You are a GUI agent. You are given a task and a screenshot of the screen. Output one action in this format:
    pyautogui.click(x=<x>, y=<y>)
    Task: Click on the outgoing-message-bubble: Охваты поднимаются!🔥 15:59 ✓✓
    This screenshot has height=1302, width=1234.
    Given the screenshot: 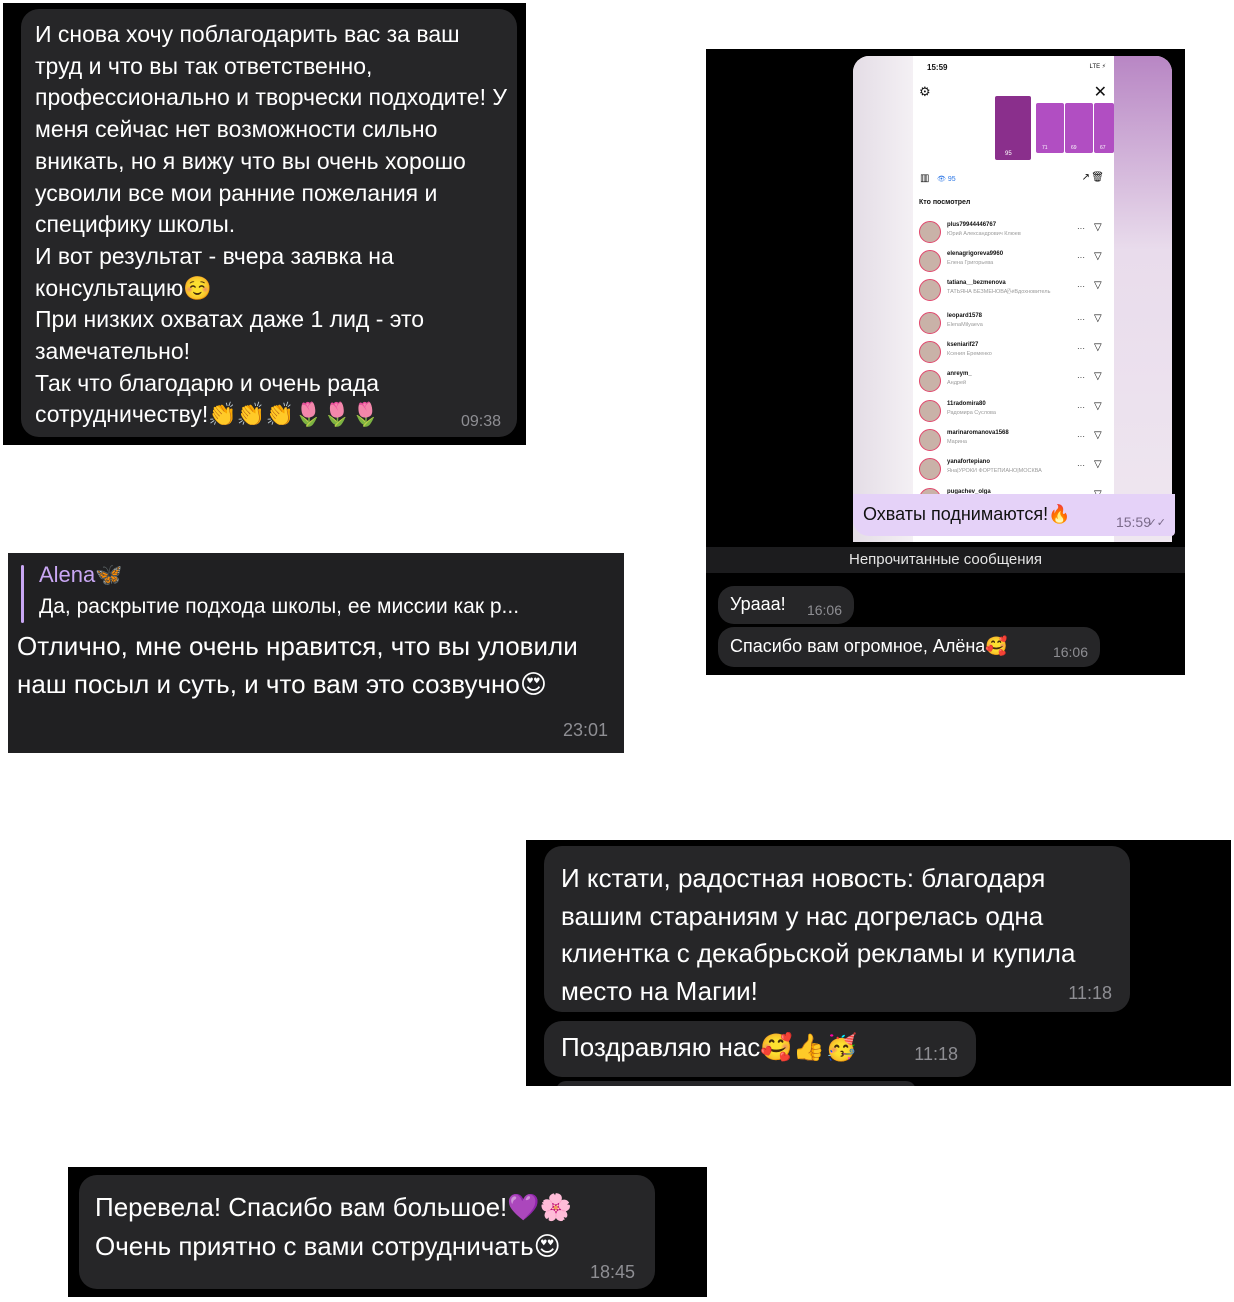 What is the action you would take?
    pyautogui.click(x=1014, y=515)
    